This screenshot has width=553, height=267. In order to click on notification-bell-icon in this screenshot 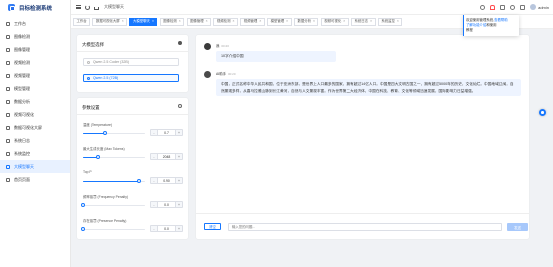, I will do `click(493, 7)`.